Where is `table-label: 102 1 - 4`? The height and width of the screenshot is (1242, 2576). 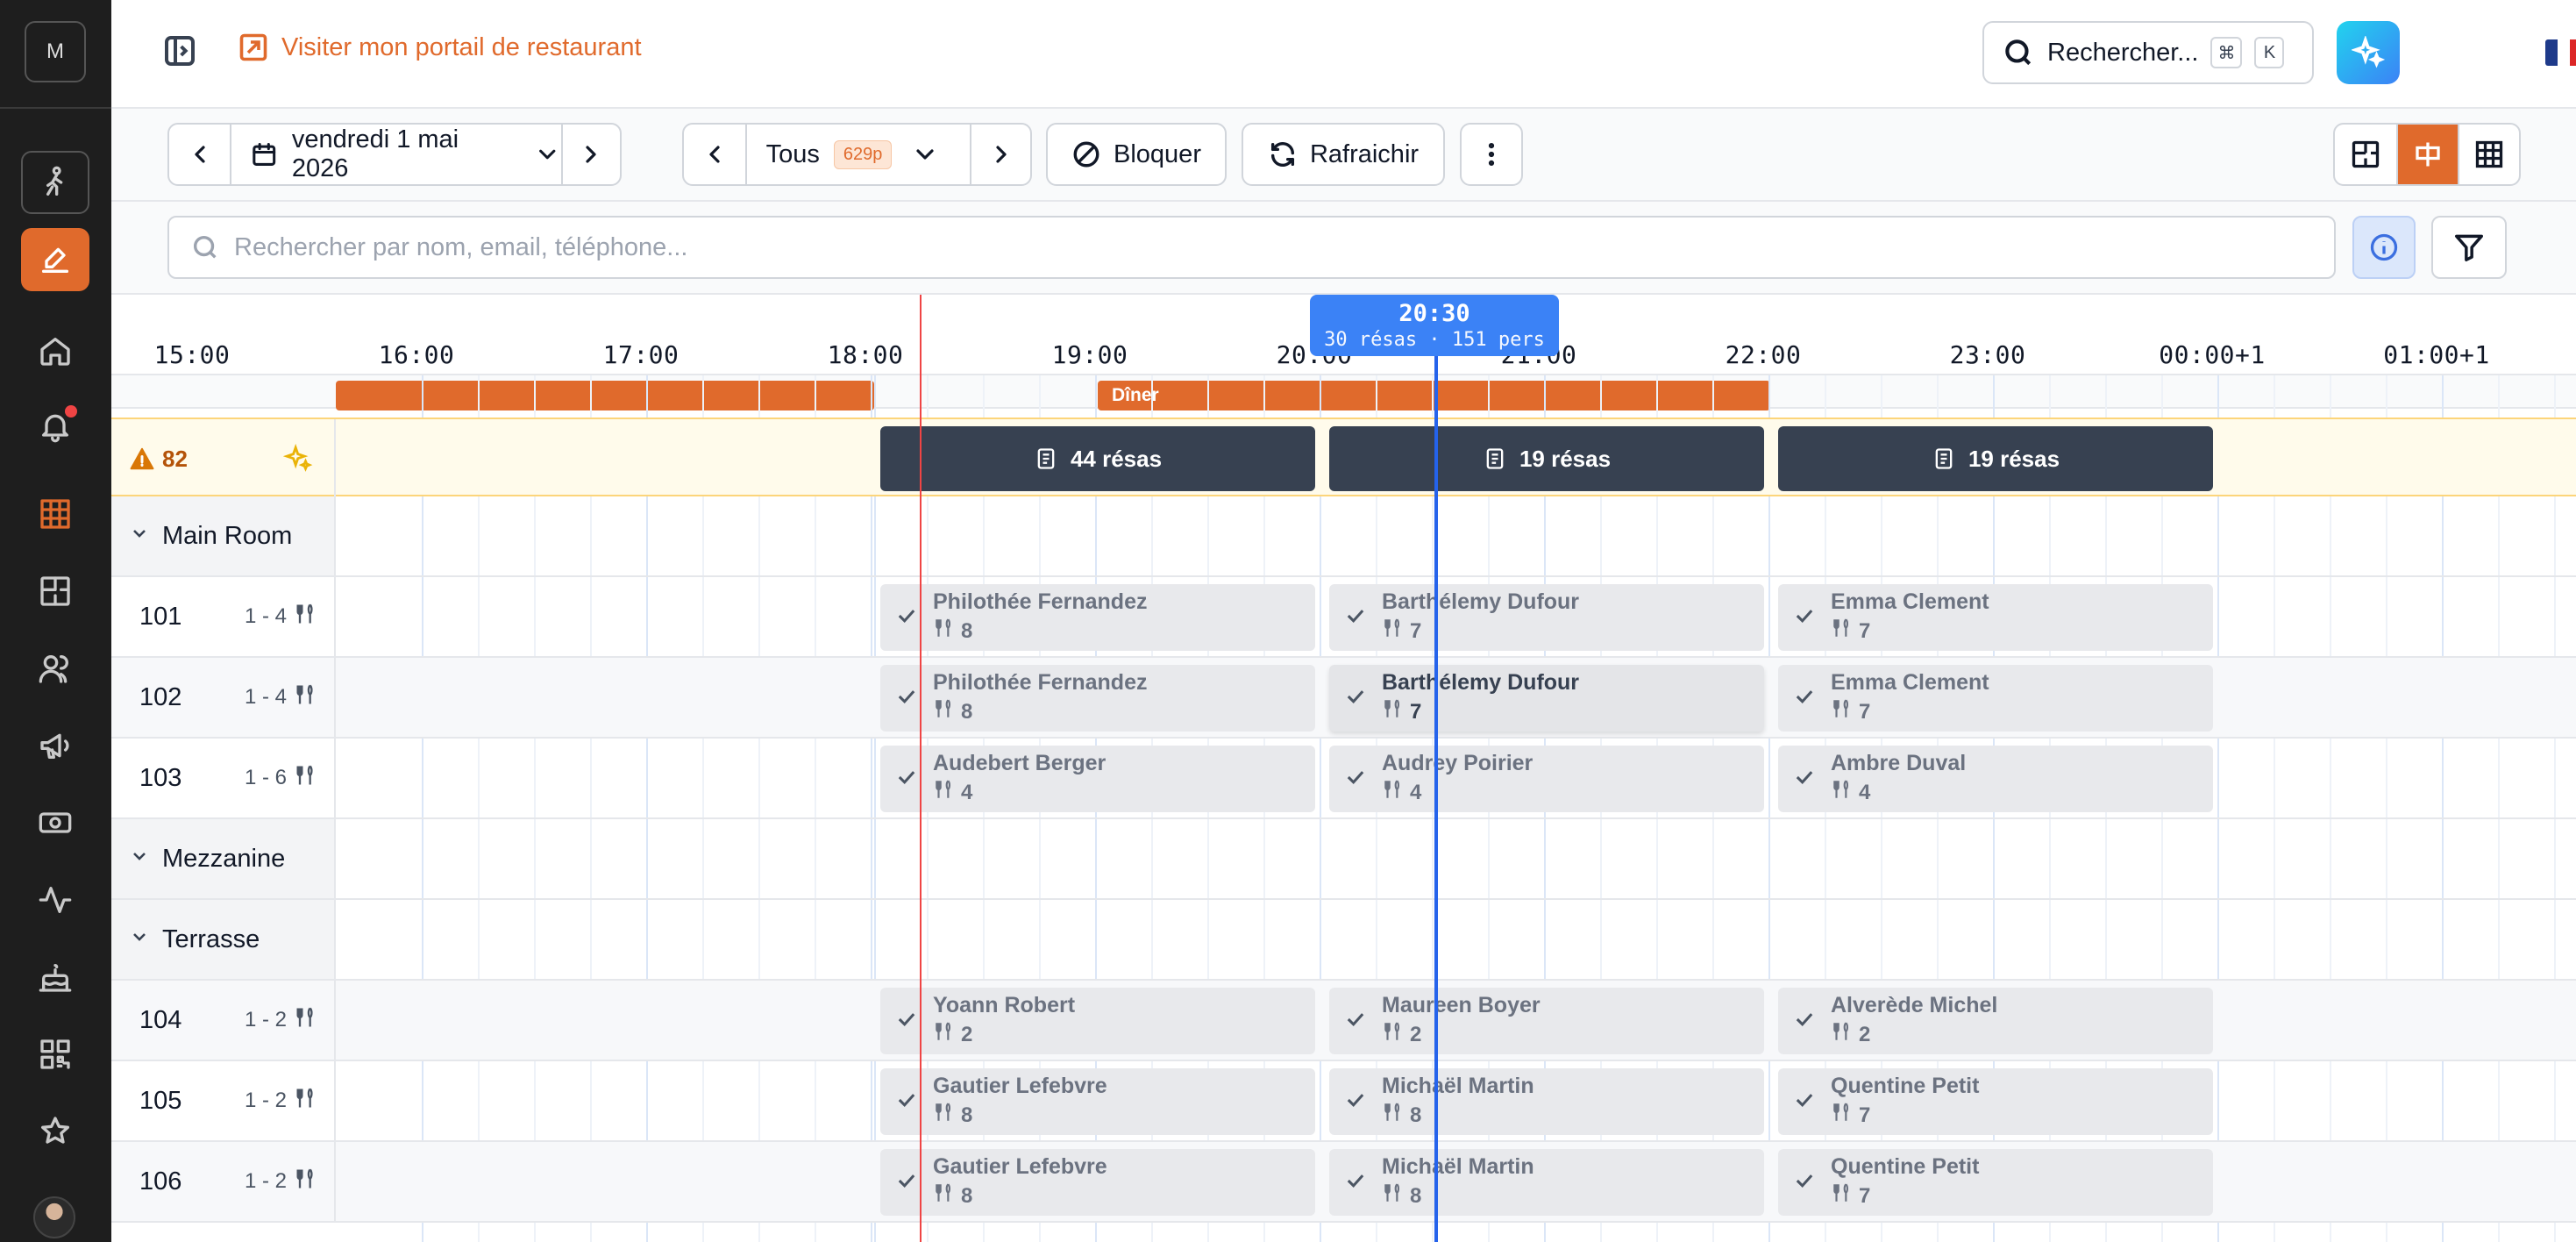
table-label: 102 1 - 4 is located at coordinates (223, 697).